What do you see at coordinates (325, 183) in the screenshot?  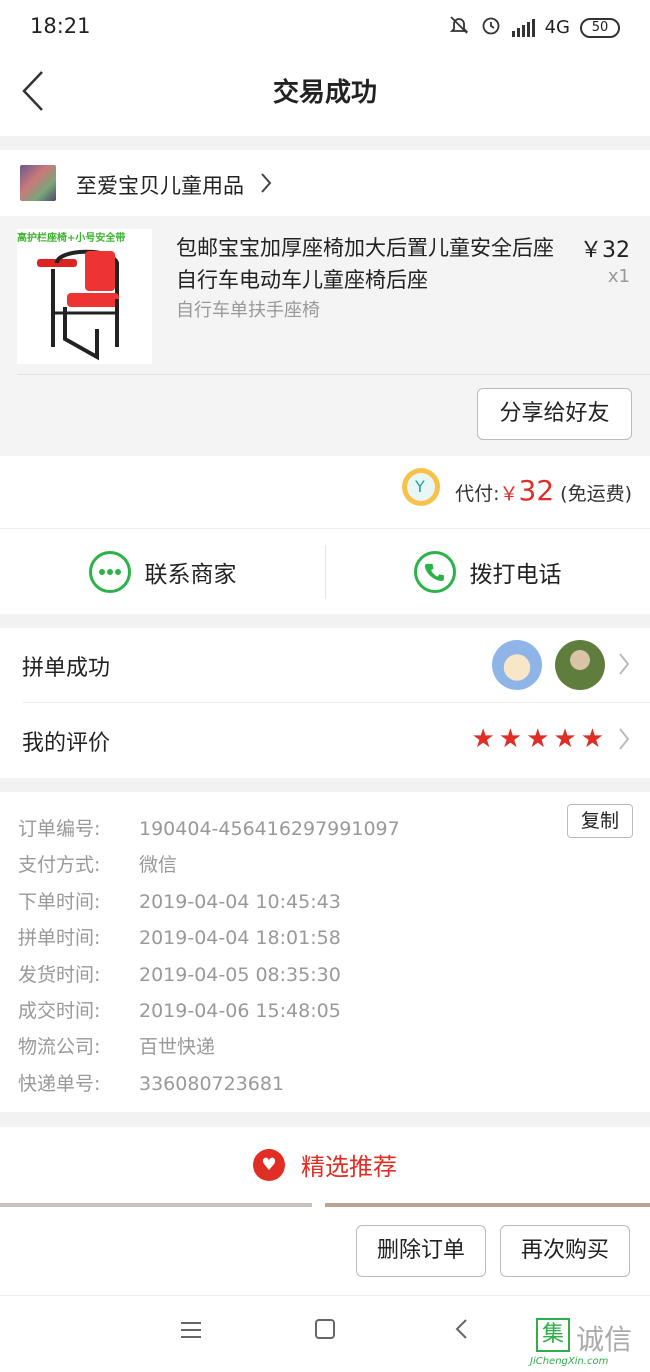 I see `shop-row: 至爱宝贝儿童用品` at bounding box center [325, 183].